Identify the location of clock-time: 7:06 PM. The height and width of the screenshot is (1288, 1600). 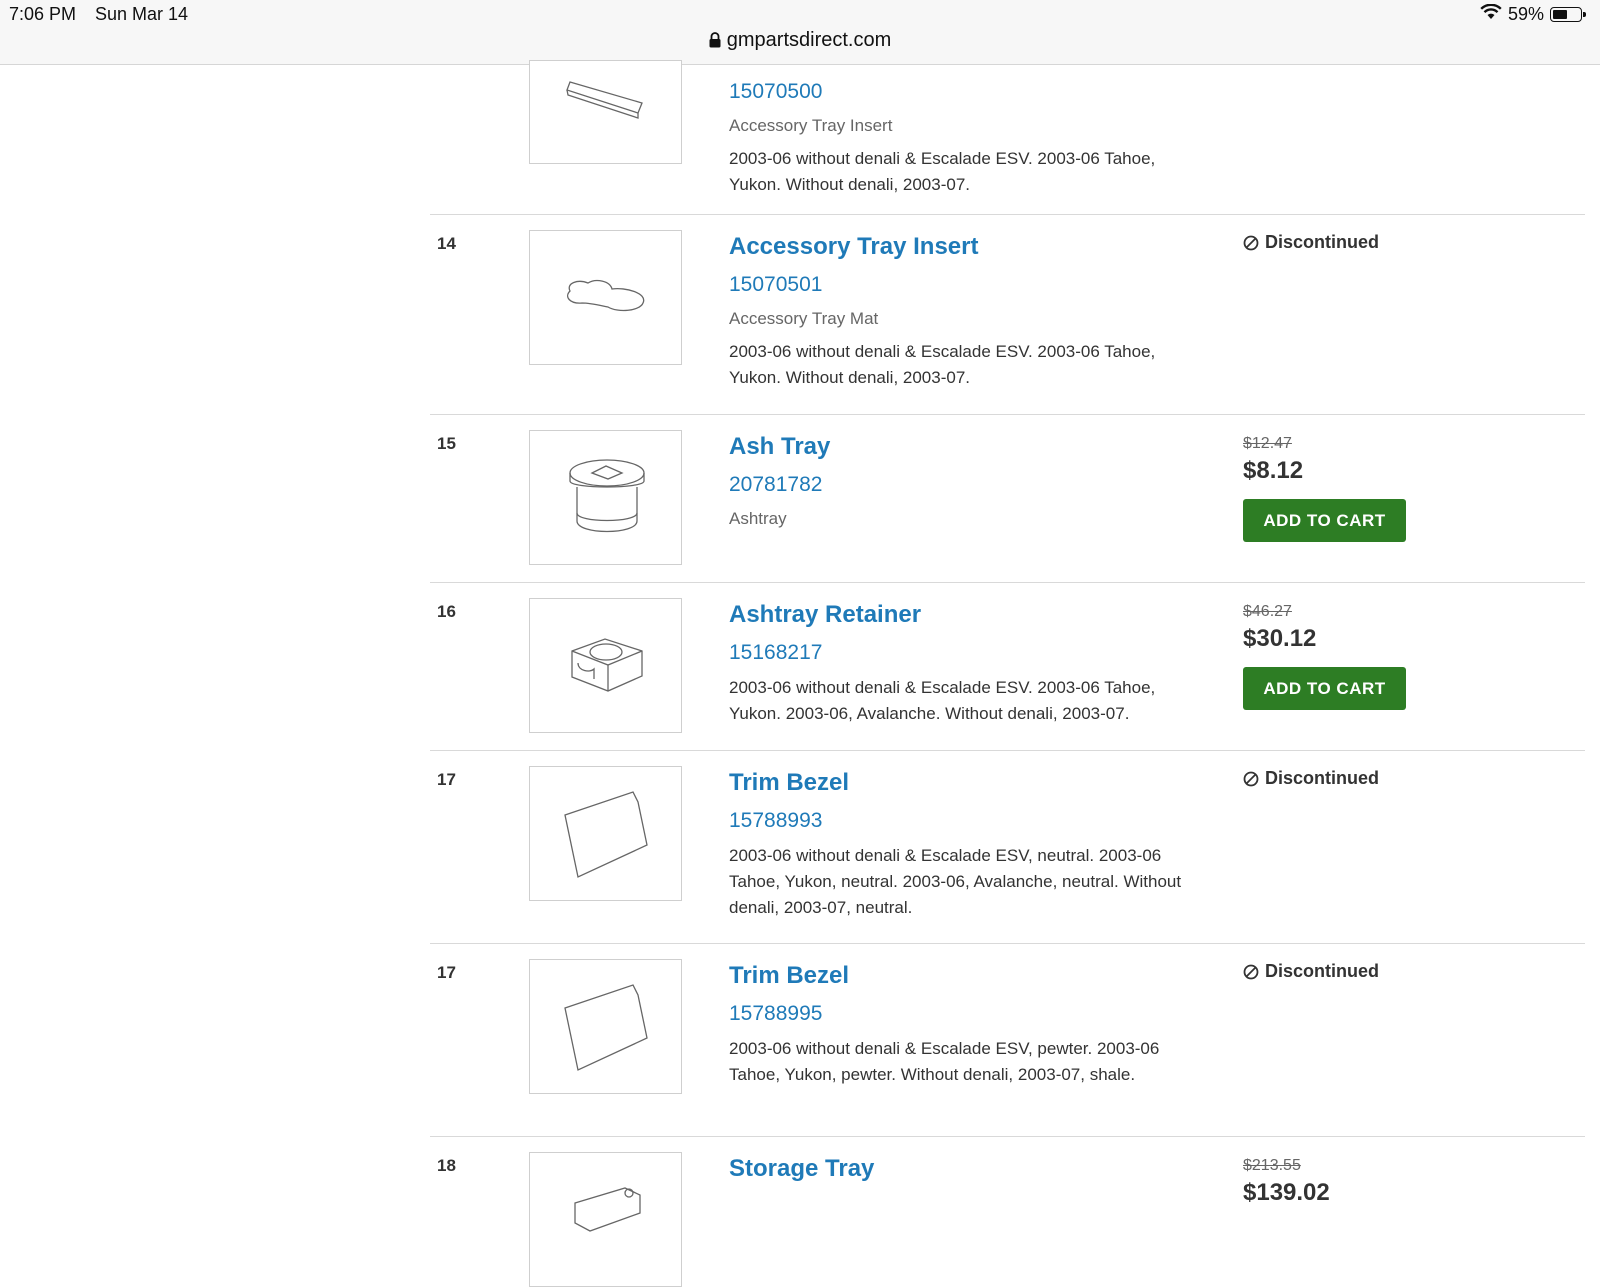
(43, 14).